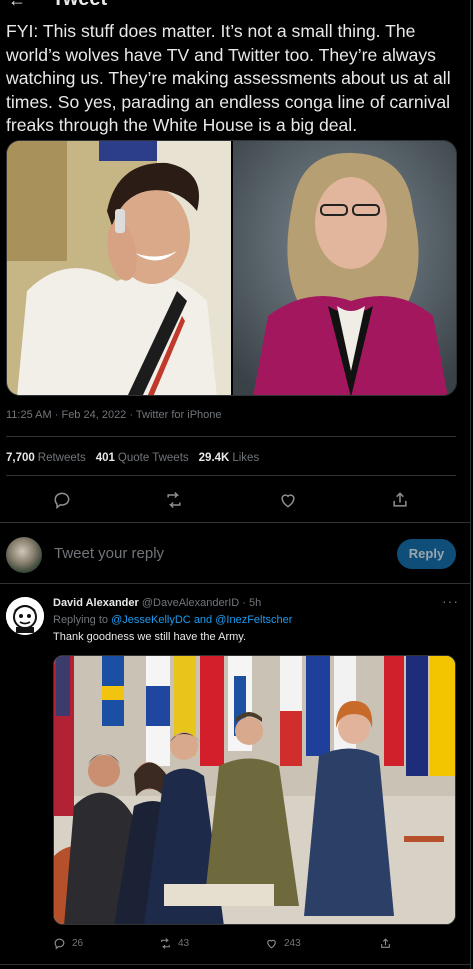 The height and width of the screenshot is (969, 473). What do you see at coordinates (61, 458) in the screenshot?
I see `retweets-label: Retweets` at bounding box center [61, 458].